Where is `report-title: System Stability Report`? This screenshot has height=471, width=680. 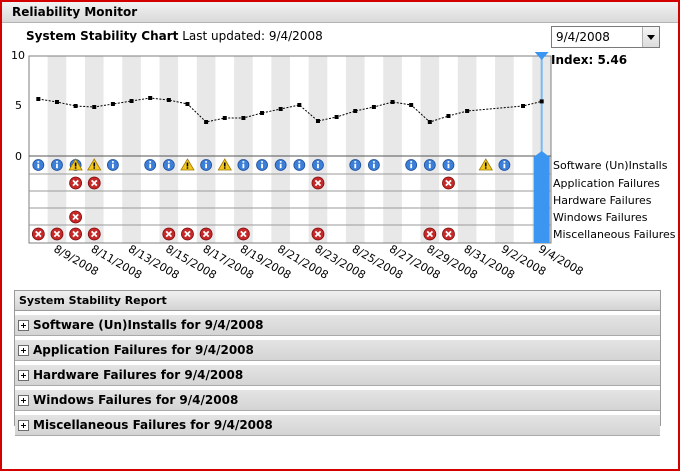 report-title: System Stability Report is located at coordinates (337, 301).